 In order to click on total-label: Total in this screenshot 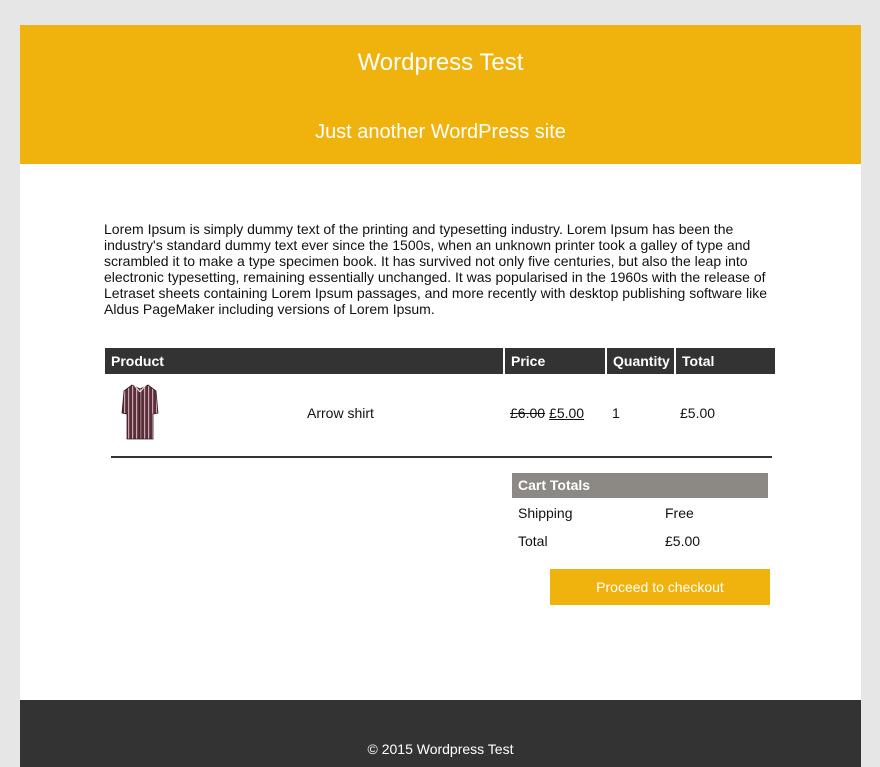, I will do `click(533, 541)`.